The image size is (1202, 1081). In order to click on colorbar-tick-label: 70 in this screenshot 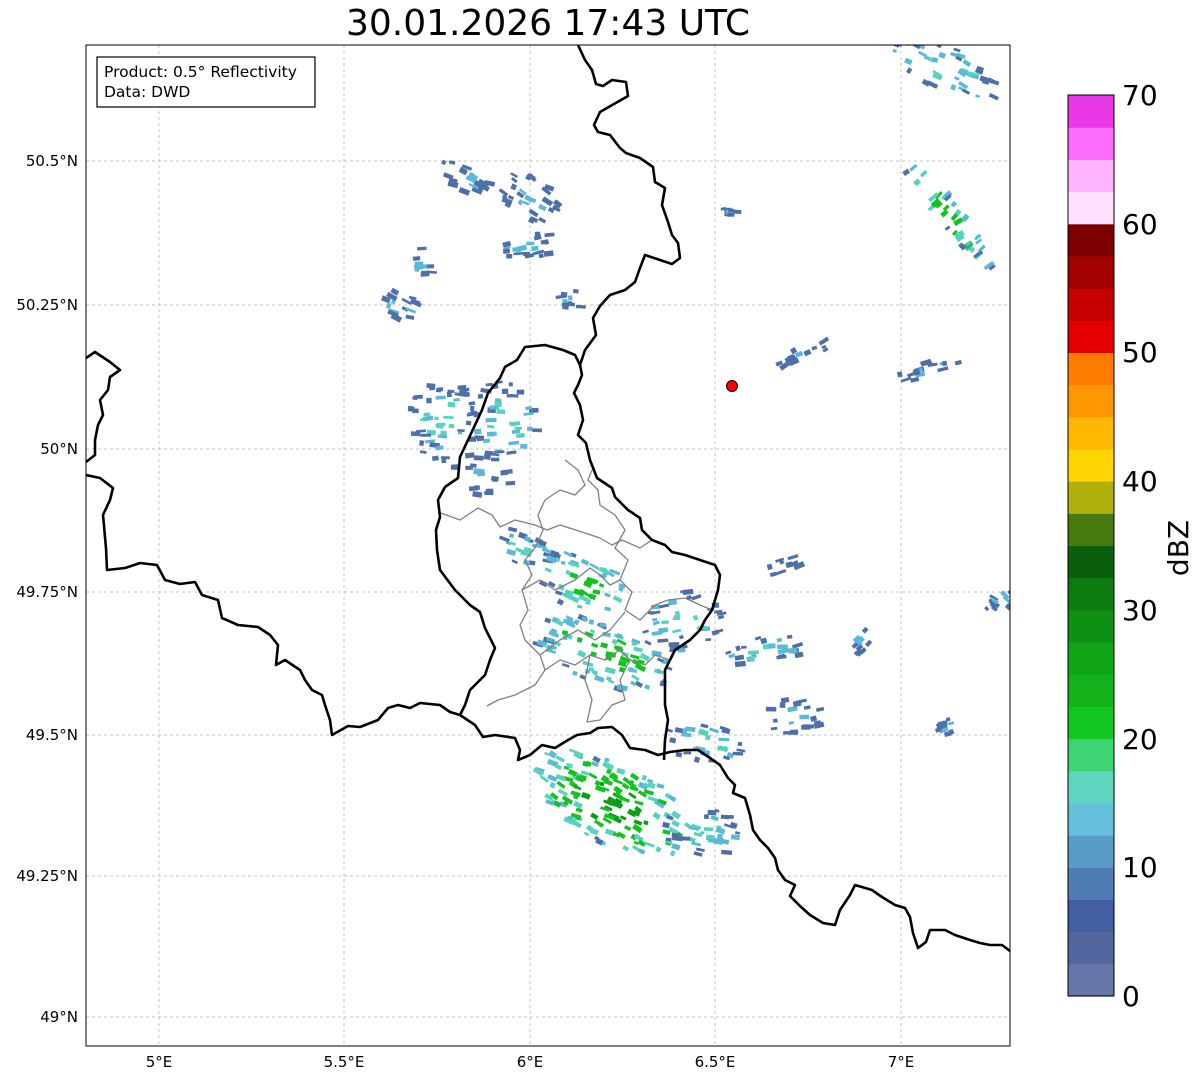, I will do `click(1140, 95)`.